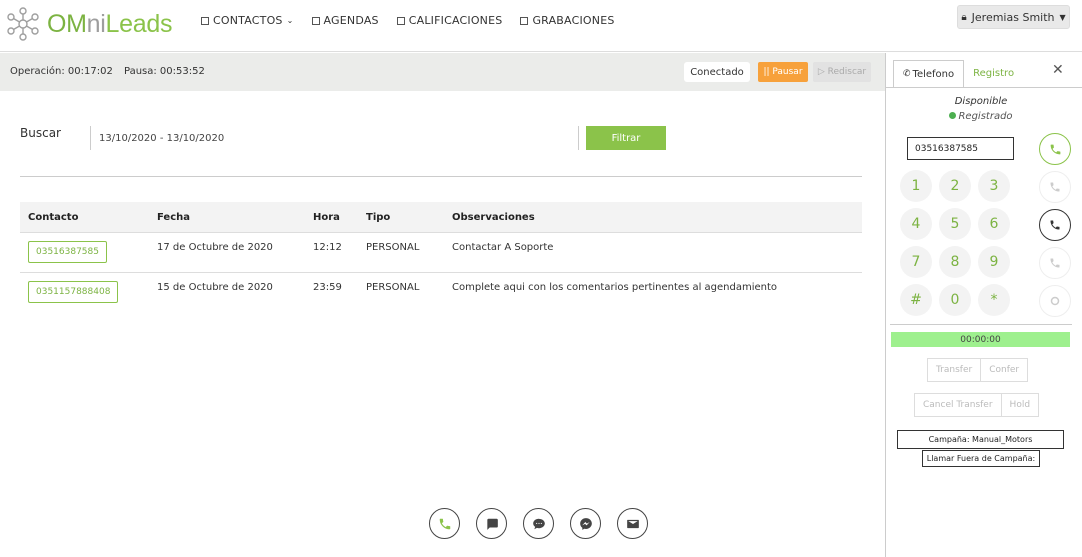  What do you see at coordinates (455, 20) in the screenshot?
I see `nav-calificaciones-label: CALIFICACIONES` at bounding box center [455, 20].